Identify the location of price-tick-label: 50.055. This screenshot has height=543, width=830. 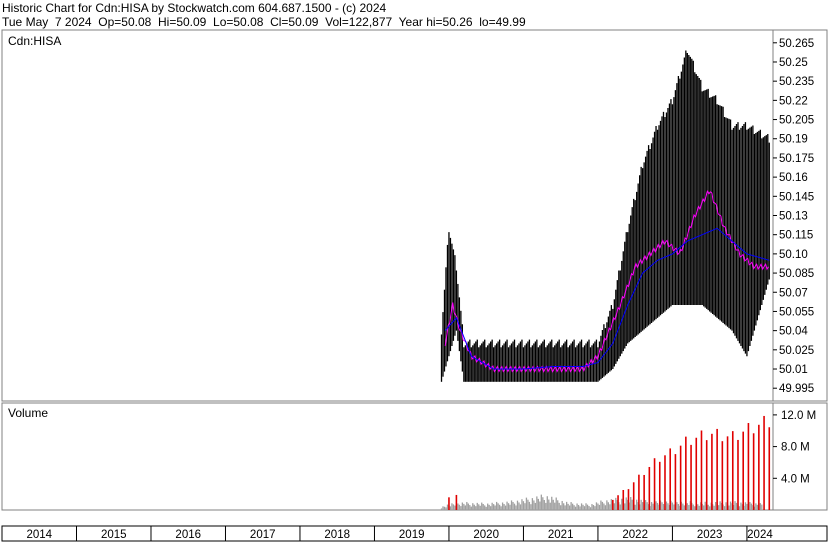
(796, 312).